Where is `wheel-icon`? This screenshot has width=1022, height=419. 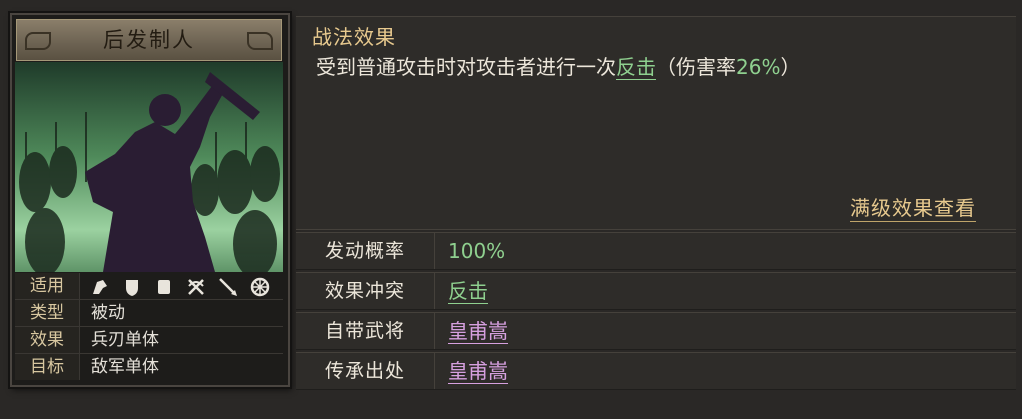 wheel-icon is located at coordinates (260, 287).